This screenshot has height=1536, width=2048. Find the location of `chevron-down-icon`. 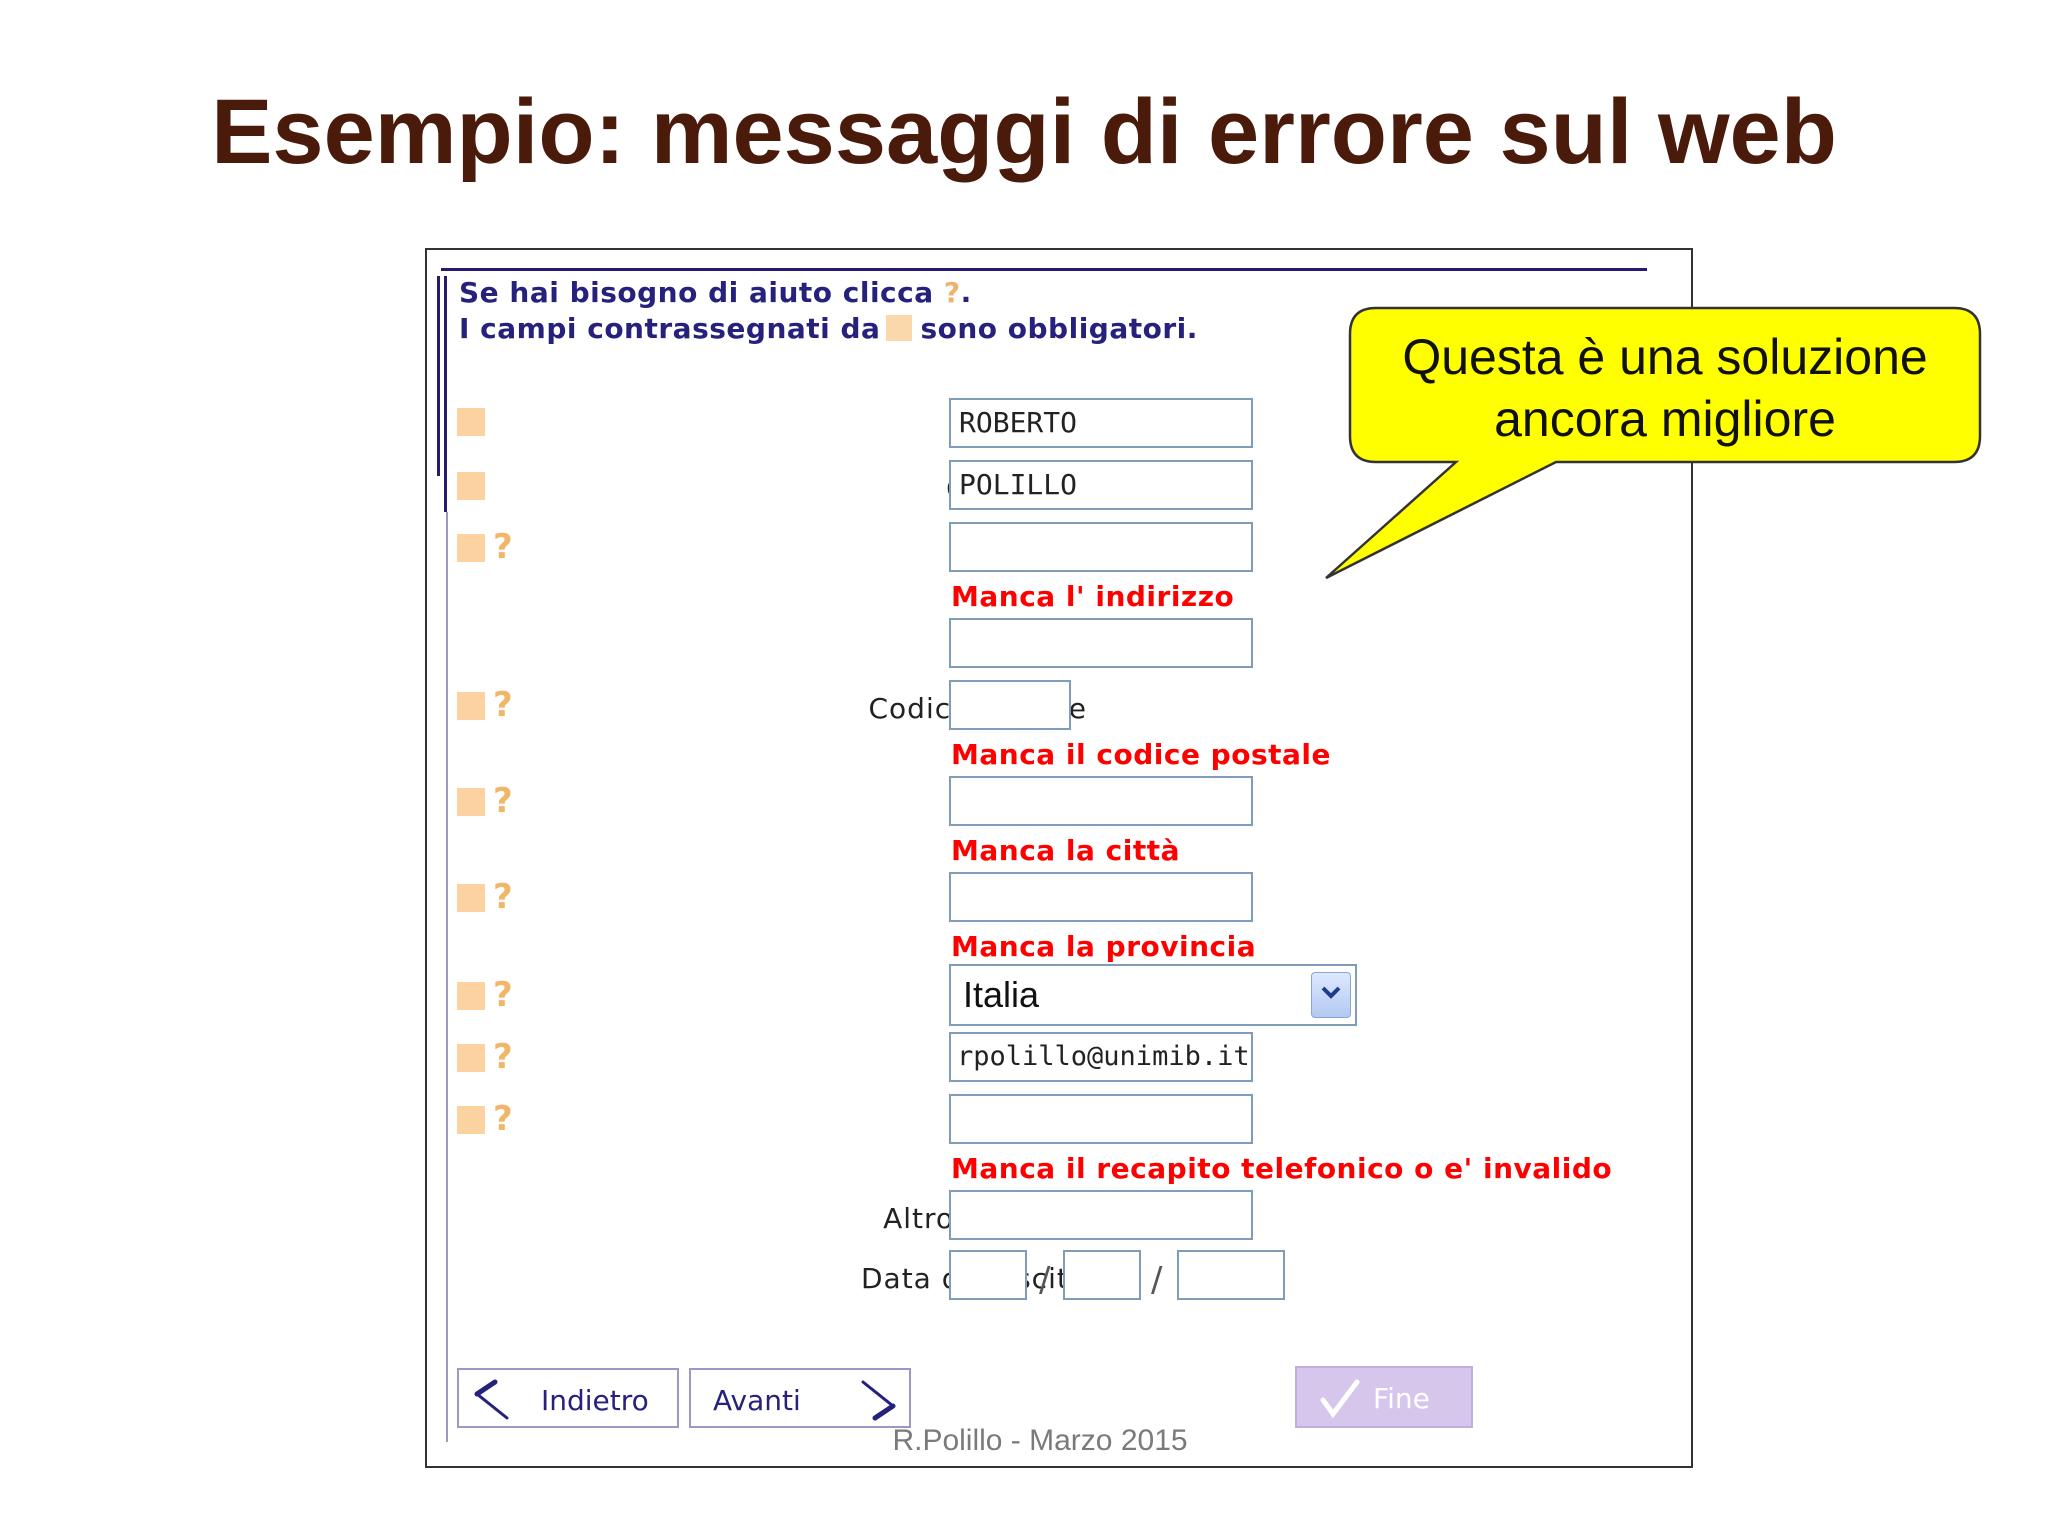

chevron-down-icon is located at coordinates (1331, 995).